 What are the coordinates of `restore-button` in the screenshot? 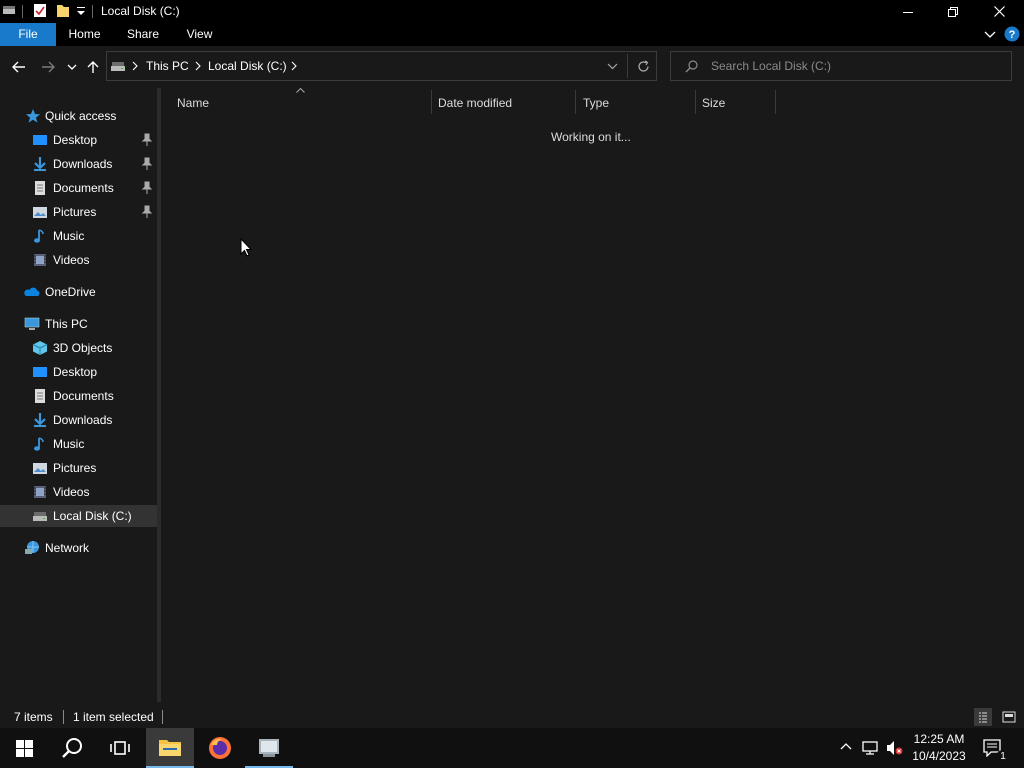 It's located at (953, 11).